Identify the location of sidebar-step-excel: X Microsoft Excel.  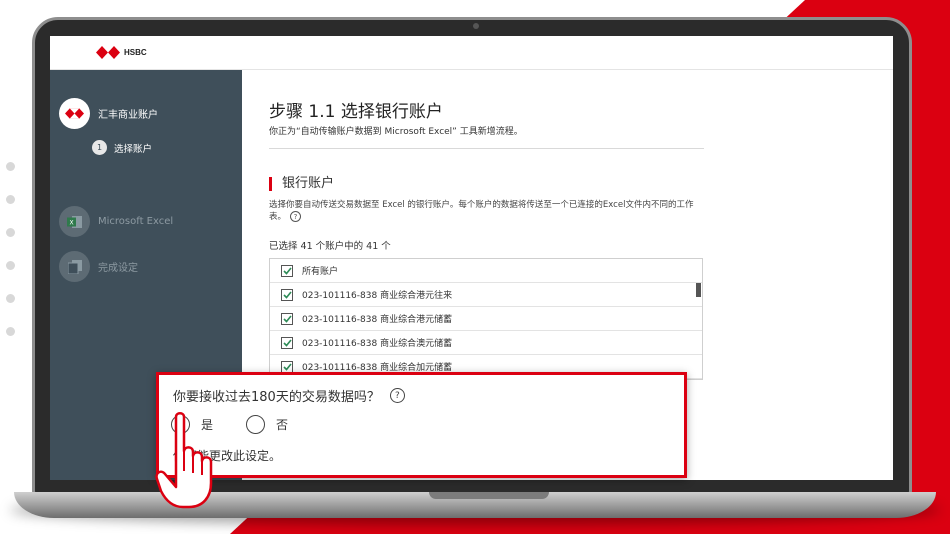
(116, 221).